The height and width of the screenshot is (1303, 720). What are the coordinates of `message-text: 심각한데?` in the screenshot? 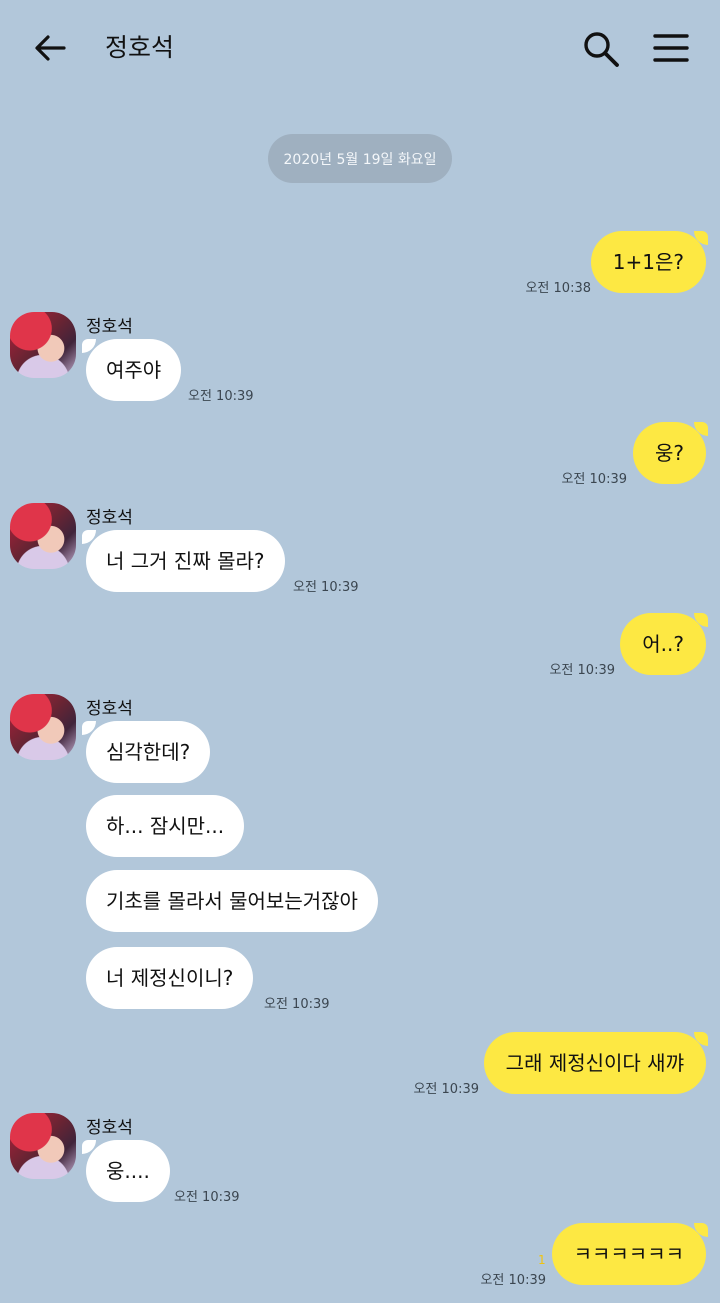 It's located at (148, 752).